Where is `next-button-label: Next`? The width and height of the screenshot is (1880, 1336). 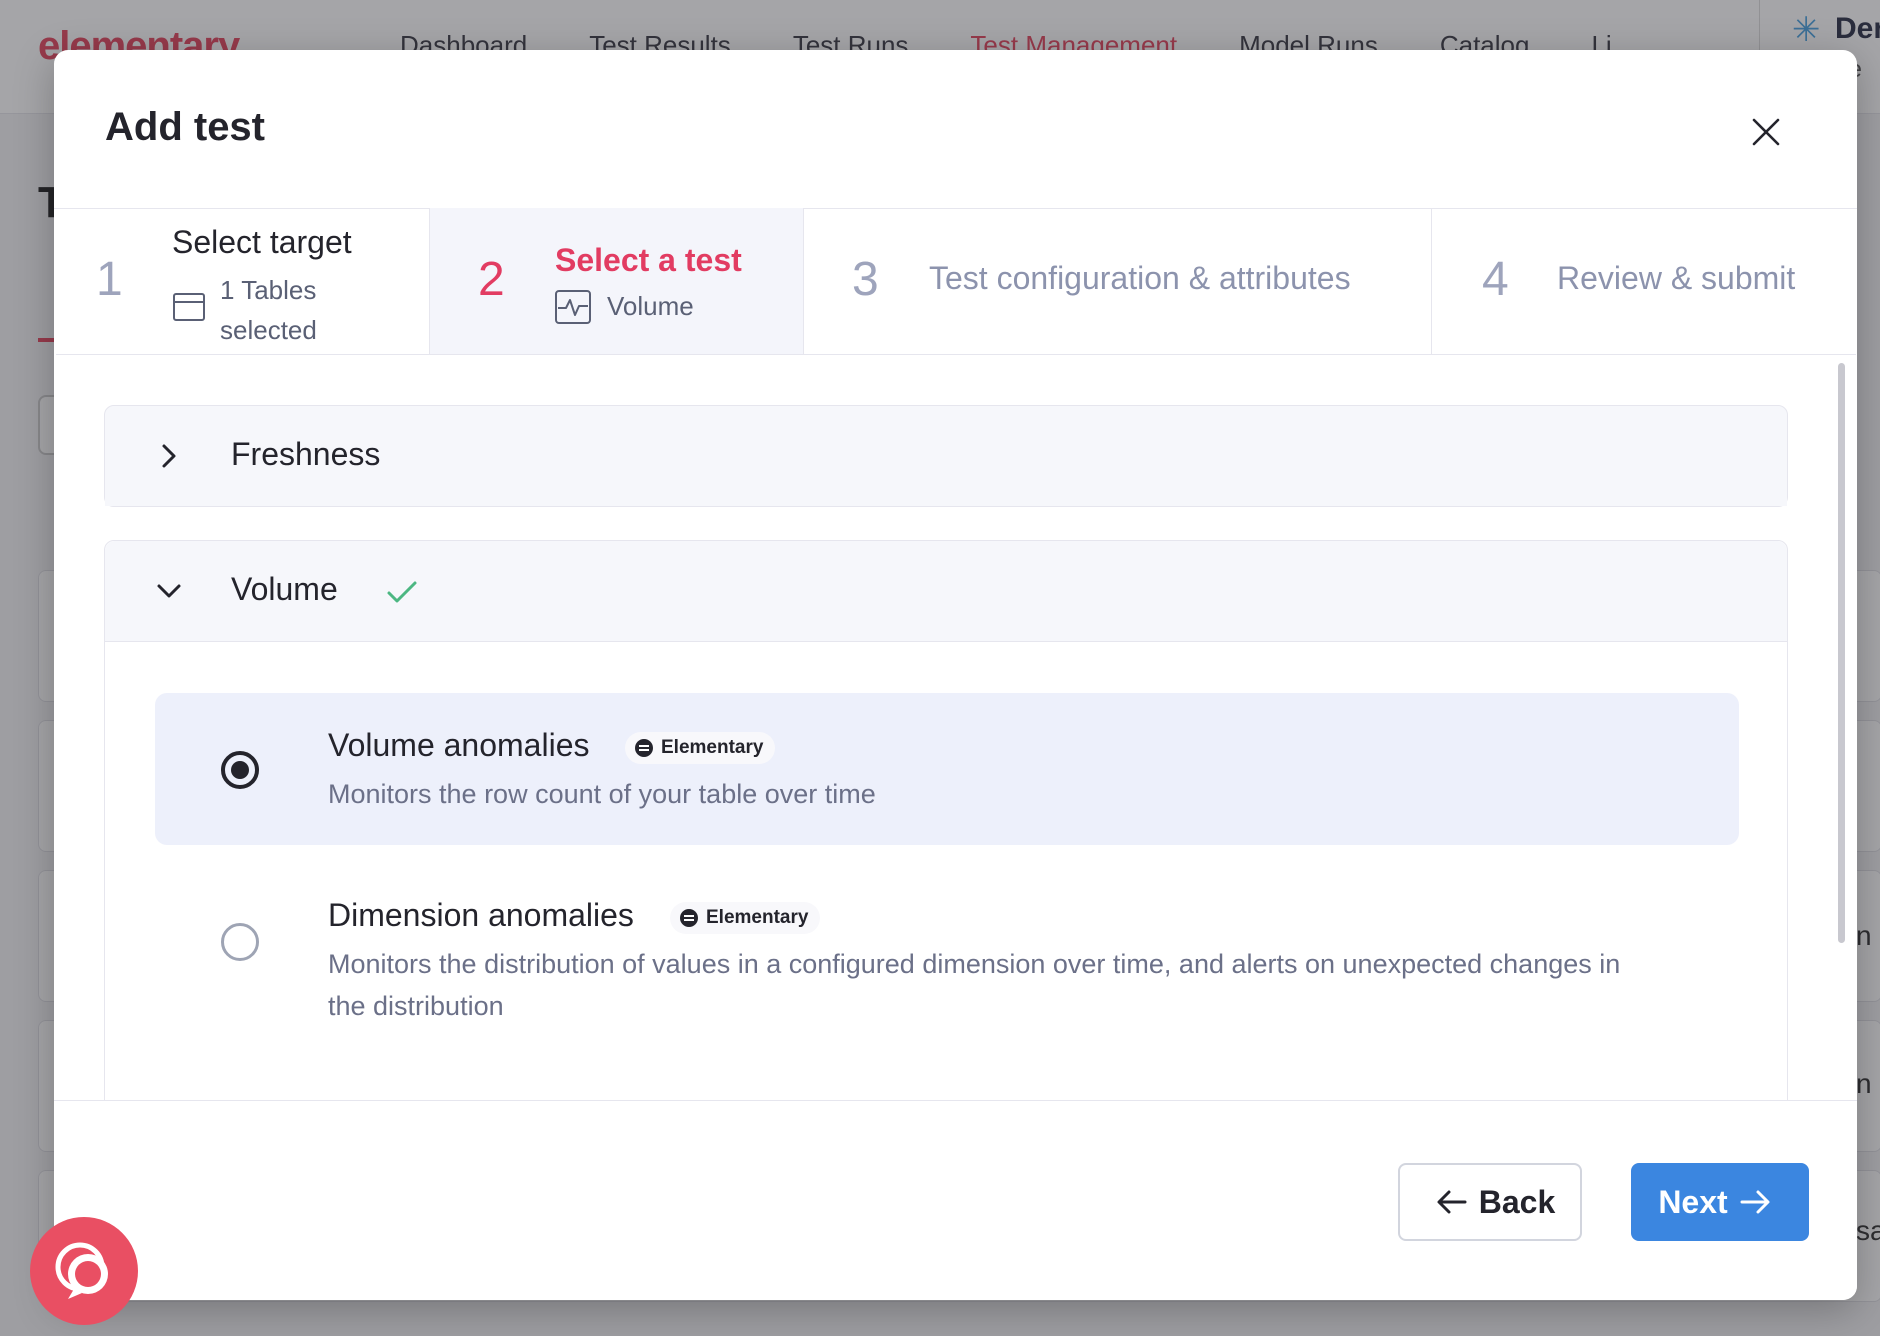 next-button-label: Next is located at coordinates (1693, 1201).